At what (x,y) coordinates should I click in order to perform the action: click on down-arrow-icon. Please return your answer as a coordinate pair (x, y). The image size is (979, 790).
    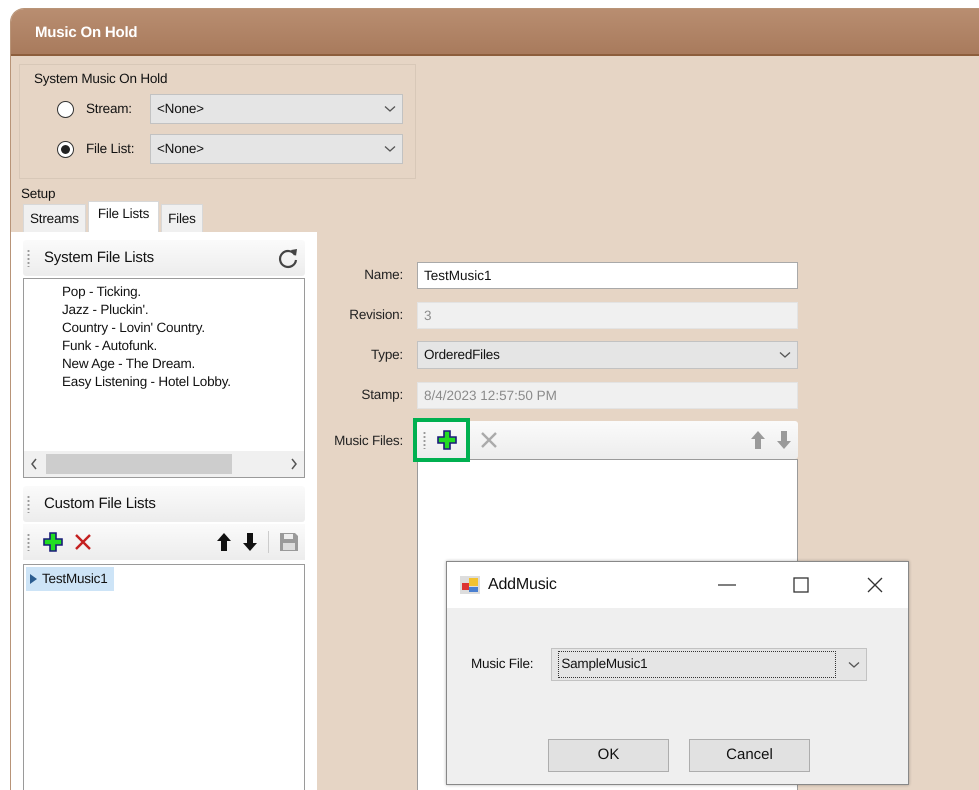
    Looking at the image, I should click on (250, 542).